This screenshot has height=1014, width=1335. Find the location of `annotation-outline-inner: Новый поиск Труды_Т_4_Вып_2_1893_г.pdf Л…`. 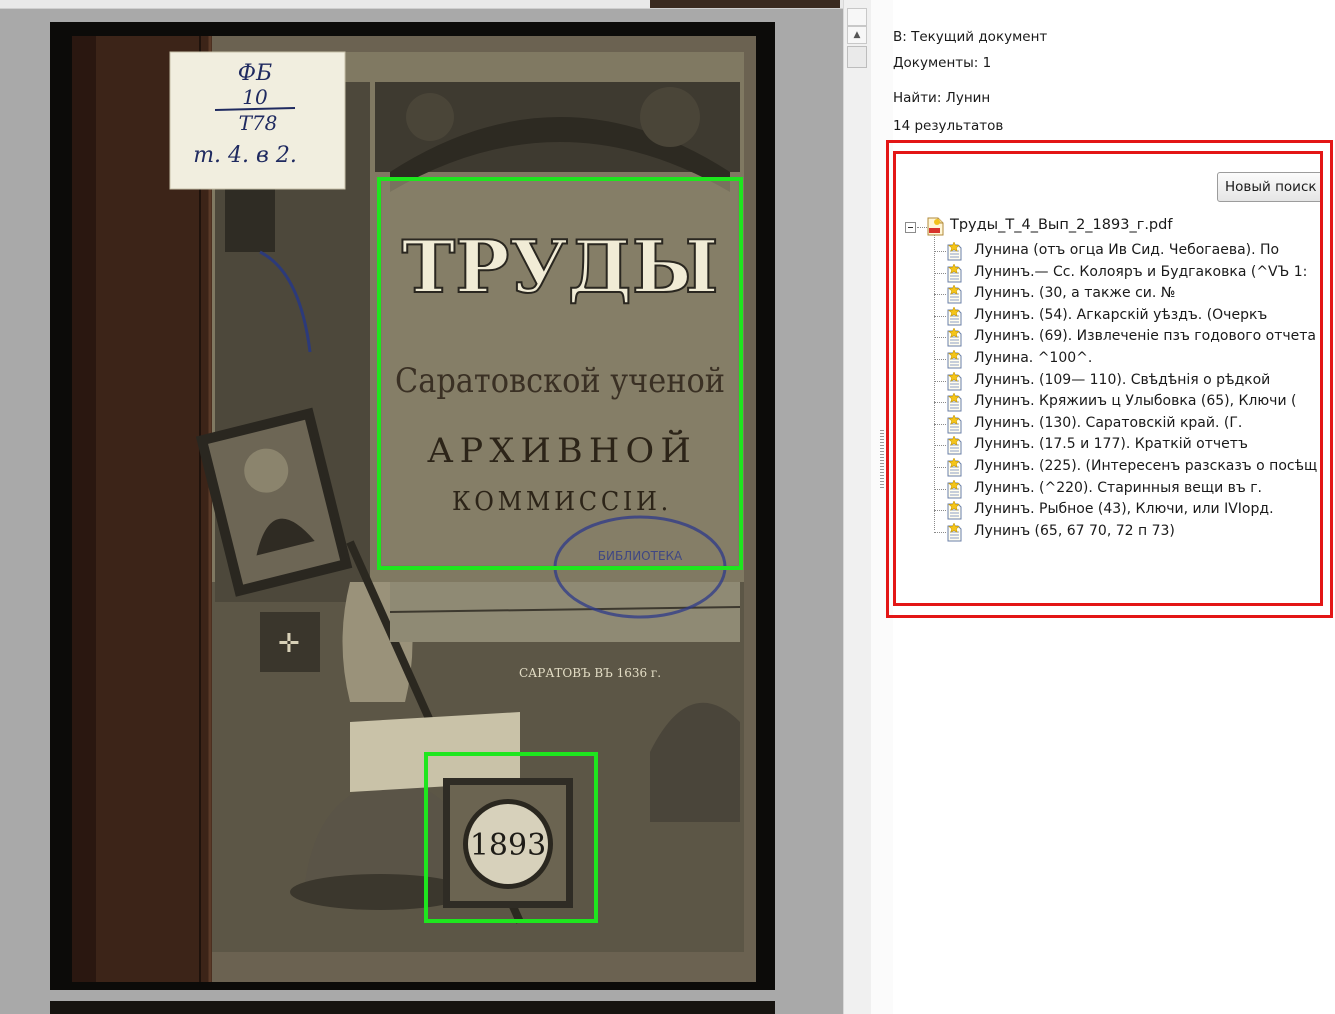

annotation-outline-inner: Новый поиск Труды_Т_4_Вып_2_1893_г.pdf Л… is located at coordinates (1108, 378).